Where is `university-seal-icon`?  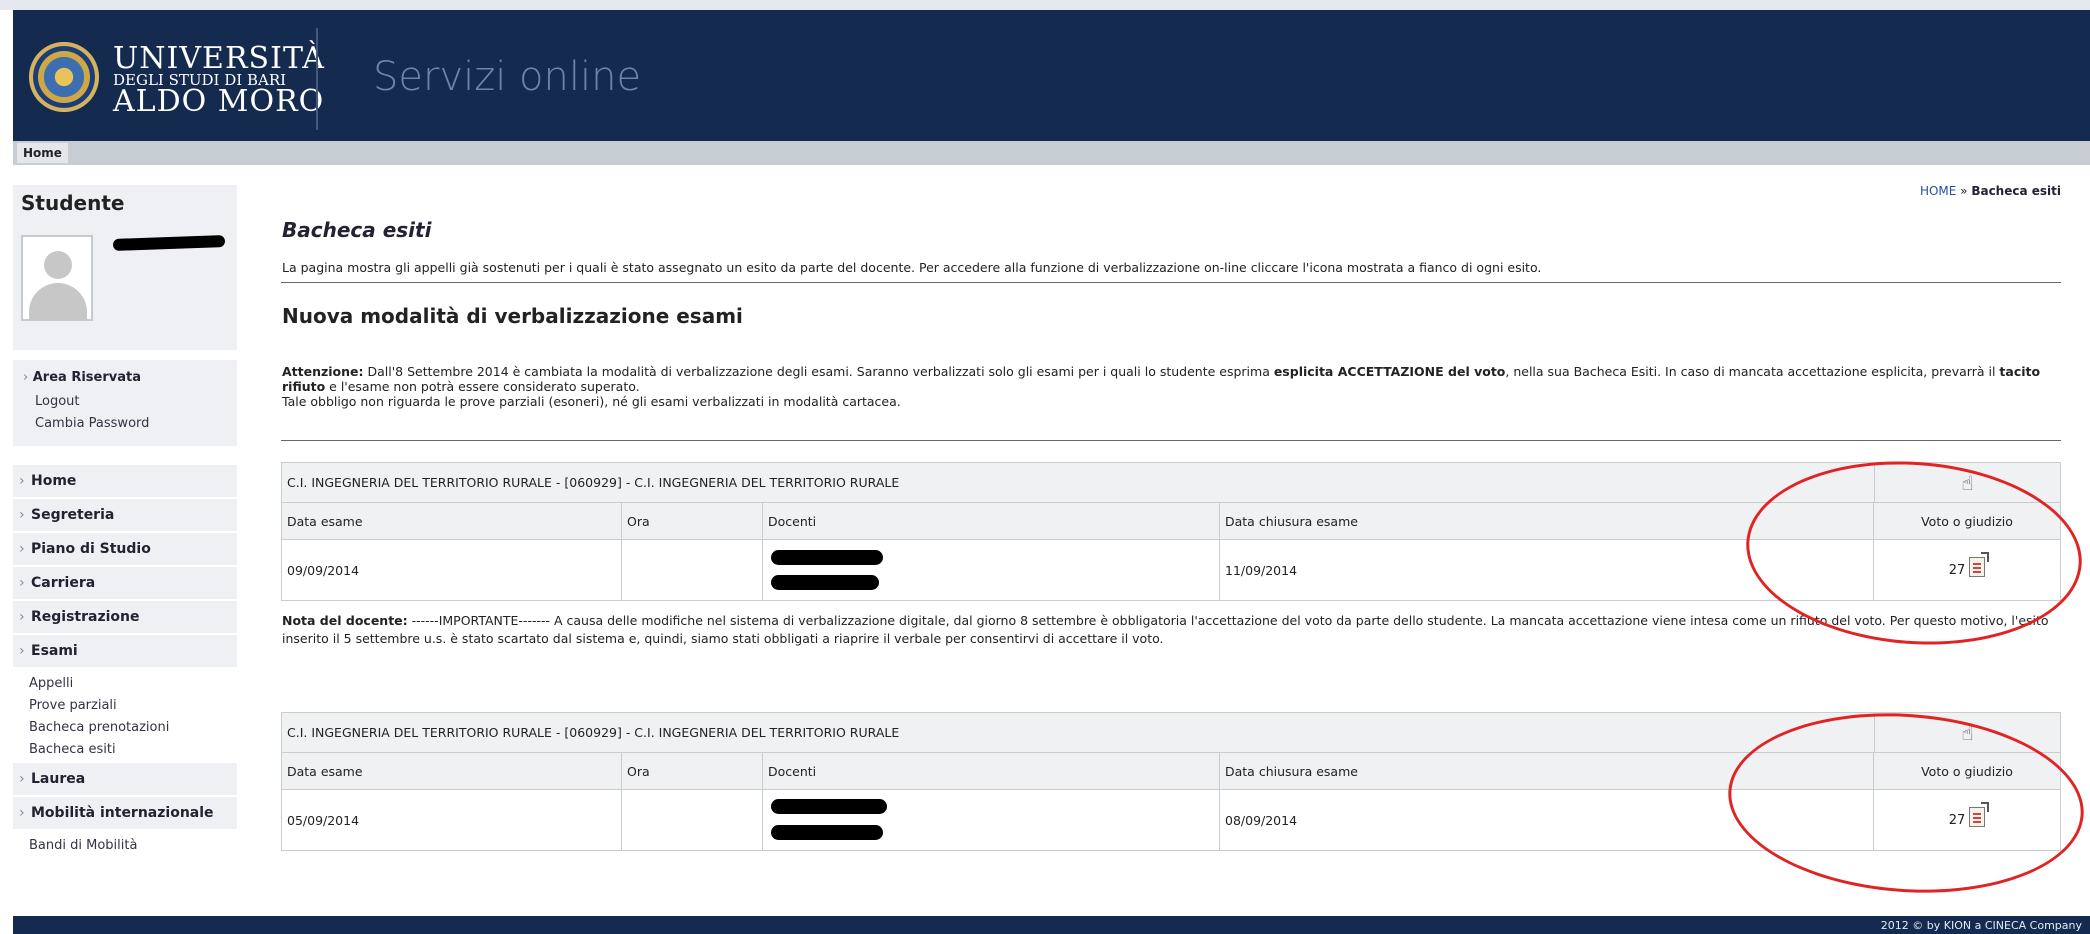
university-seal-icon is located at coordinates (64, 77).